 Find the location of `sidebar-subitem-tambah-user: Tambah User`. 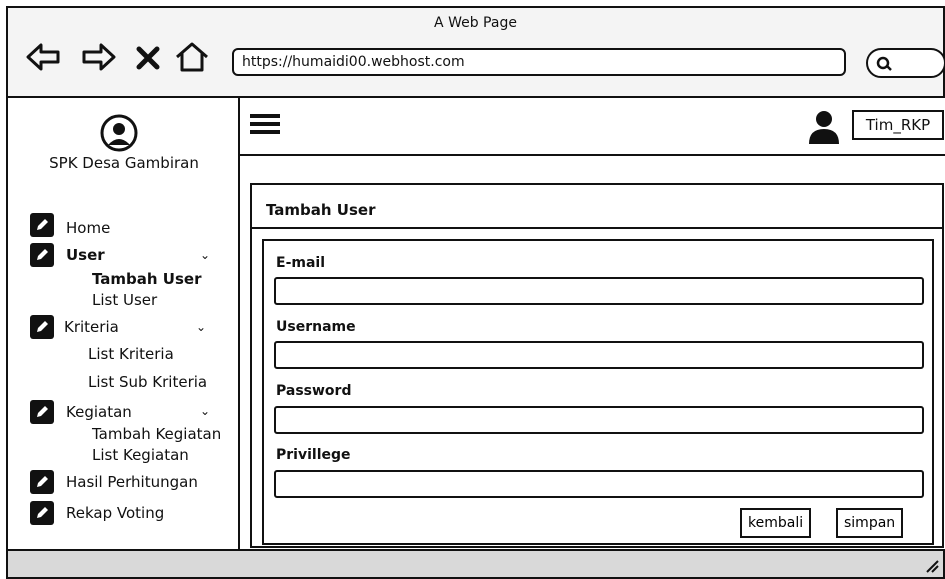

sidebar-subitem-tambah-user: Tambah User is located at coordinates (147, 279).